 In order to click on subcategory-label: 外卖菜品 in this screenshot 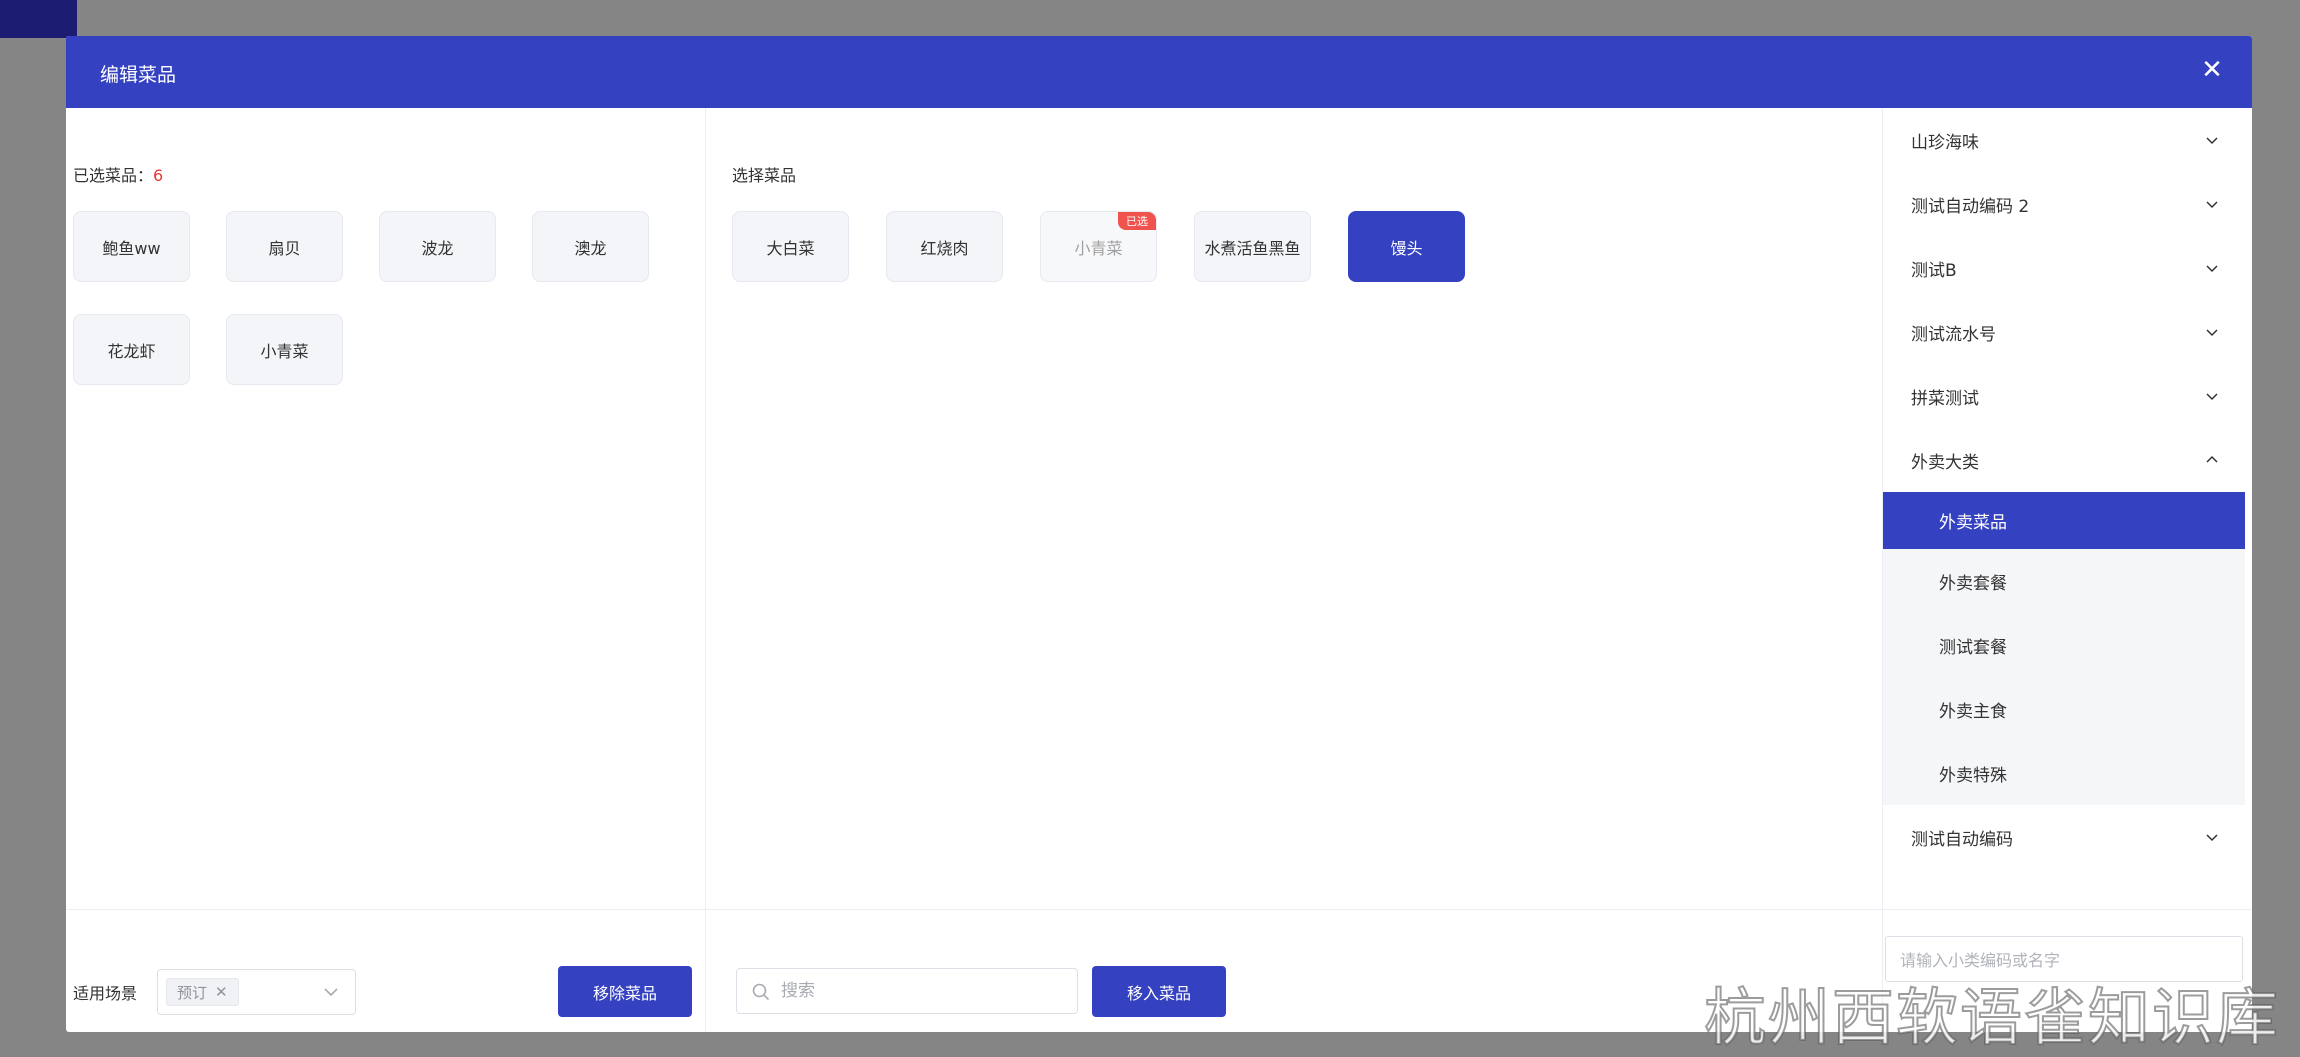, I will do `click(1973, 523)`.